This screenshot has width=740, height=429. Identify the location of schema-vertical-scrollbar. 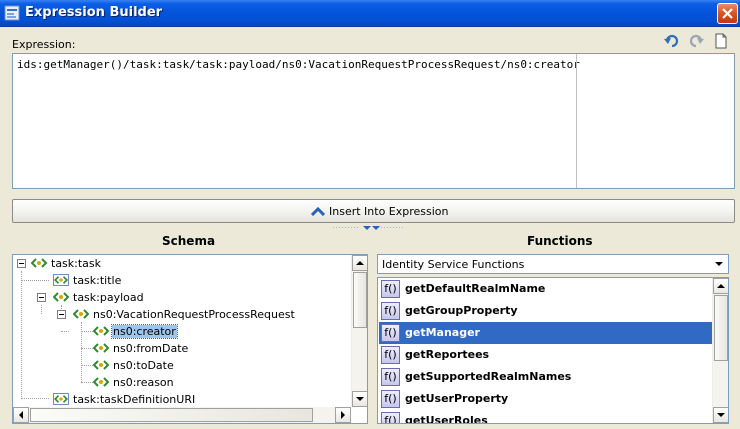
(359, 331).